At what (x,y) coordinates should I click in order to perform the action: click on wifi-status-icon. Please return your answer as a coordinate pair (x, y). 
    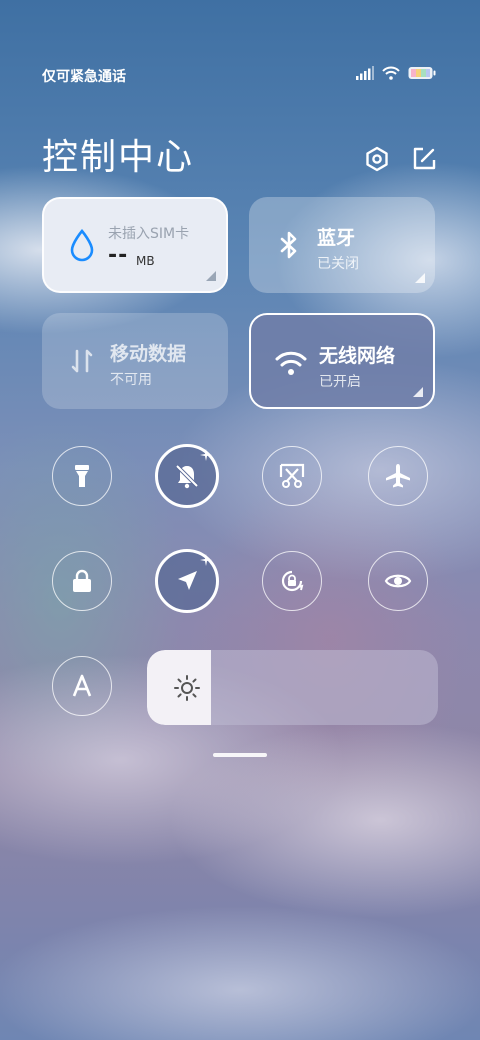
    Looking at the image, I should click on (391, 73).